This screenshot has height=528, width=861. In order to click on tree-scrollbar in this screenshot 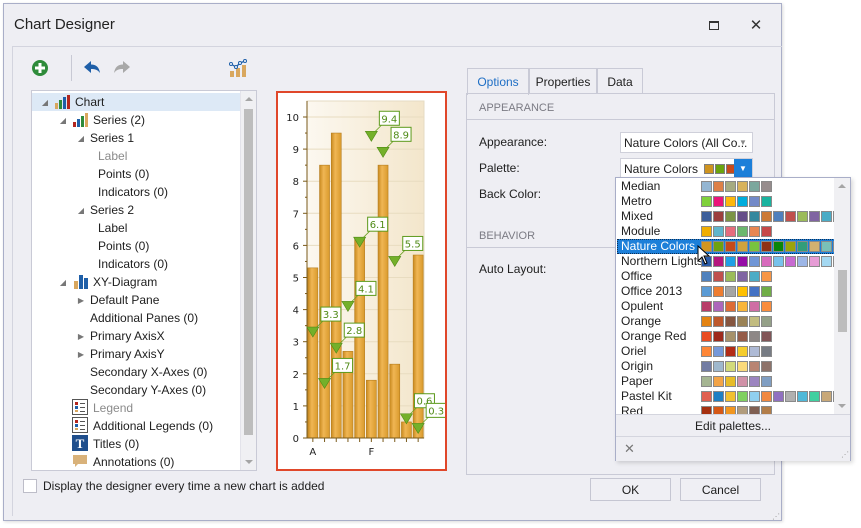, I will do `click(248, 280)`.